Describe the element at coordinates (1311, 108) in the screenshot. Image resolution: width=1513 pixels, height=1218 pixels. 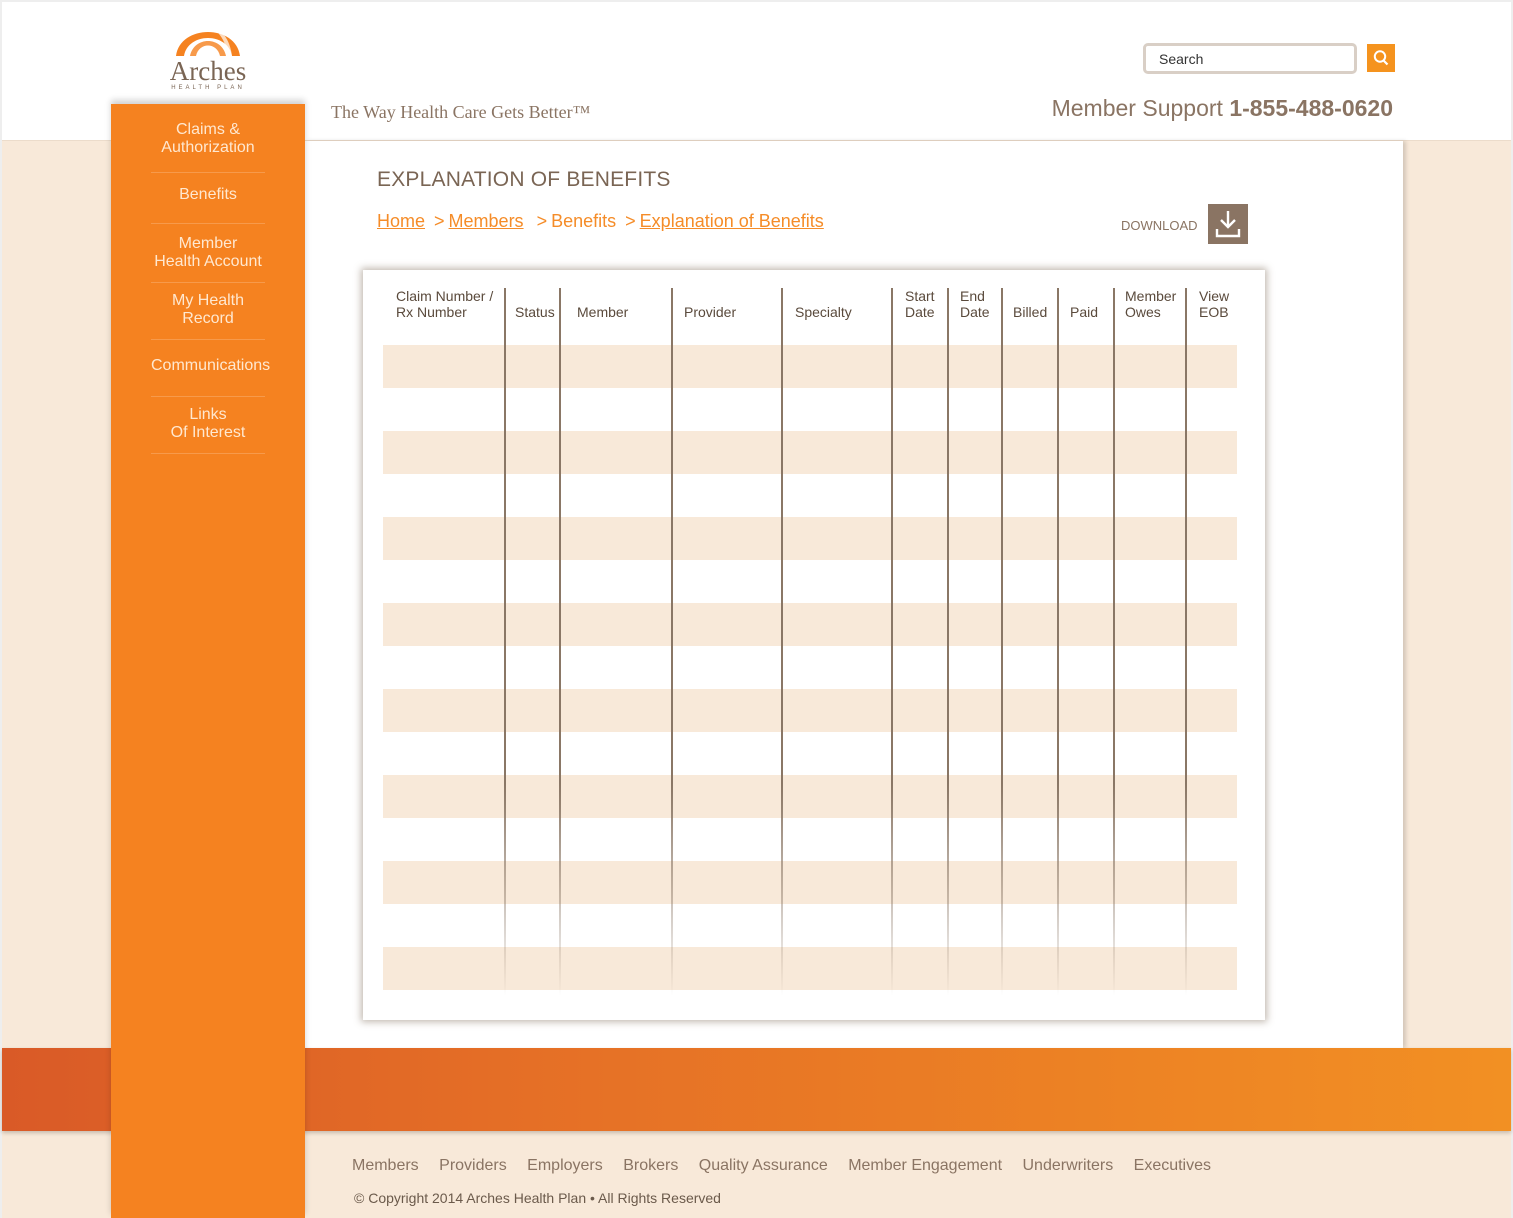
I see `member-support-phone: 1-855-488-0620` at that location.